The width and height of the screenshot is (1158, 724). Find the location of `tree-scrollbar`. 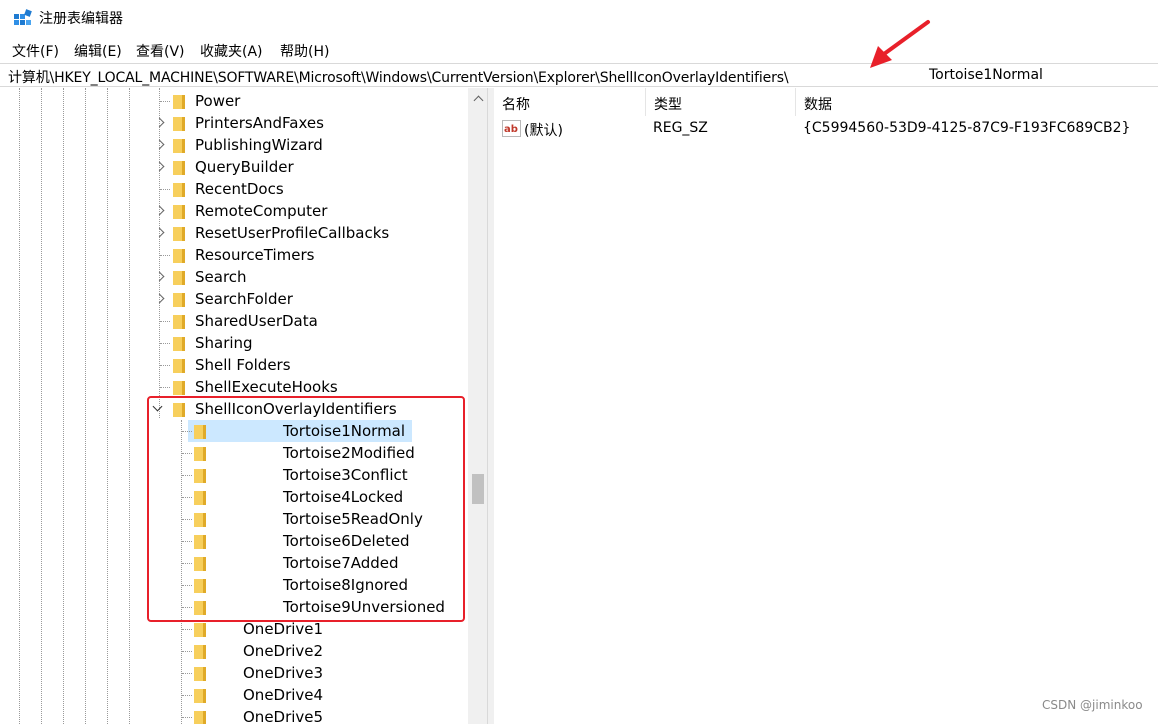

tree-scrollbar is located at coordinates (477, 406).